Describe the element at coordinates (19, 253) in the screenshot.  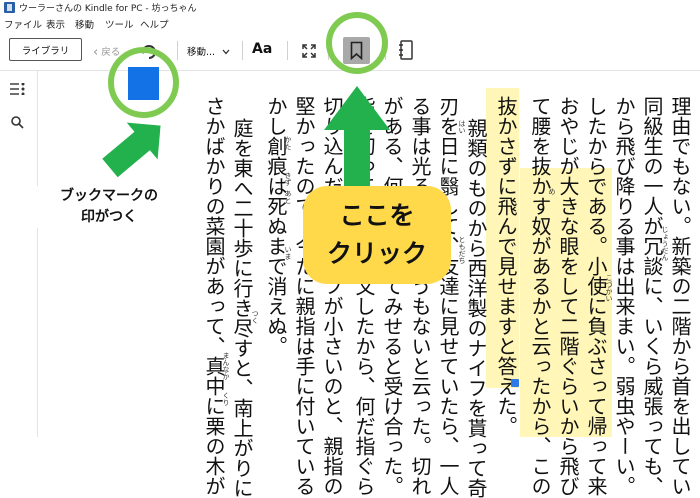
I see `left-sidebar` at that location.